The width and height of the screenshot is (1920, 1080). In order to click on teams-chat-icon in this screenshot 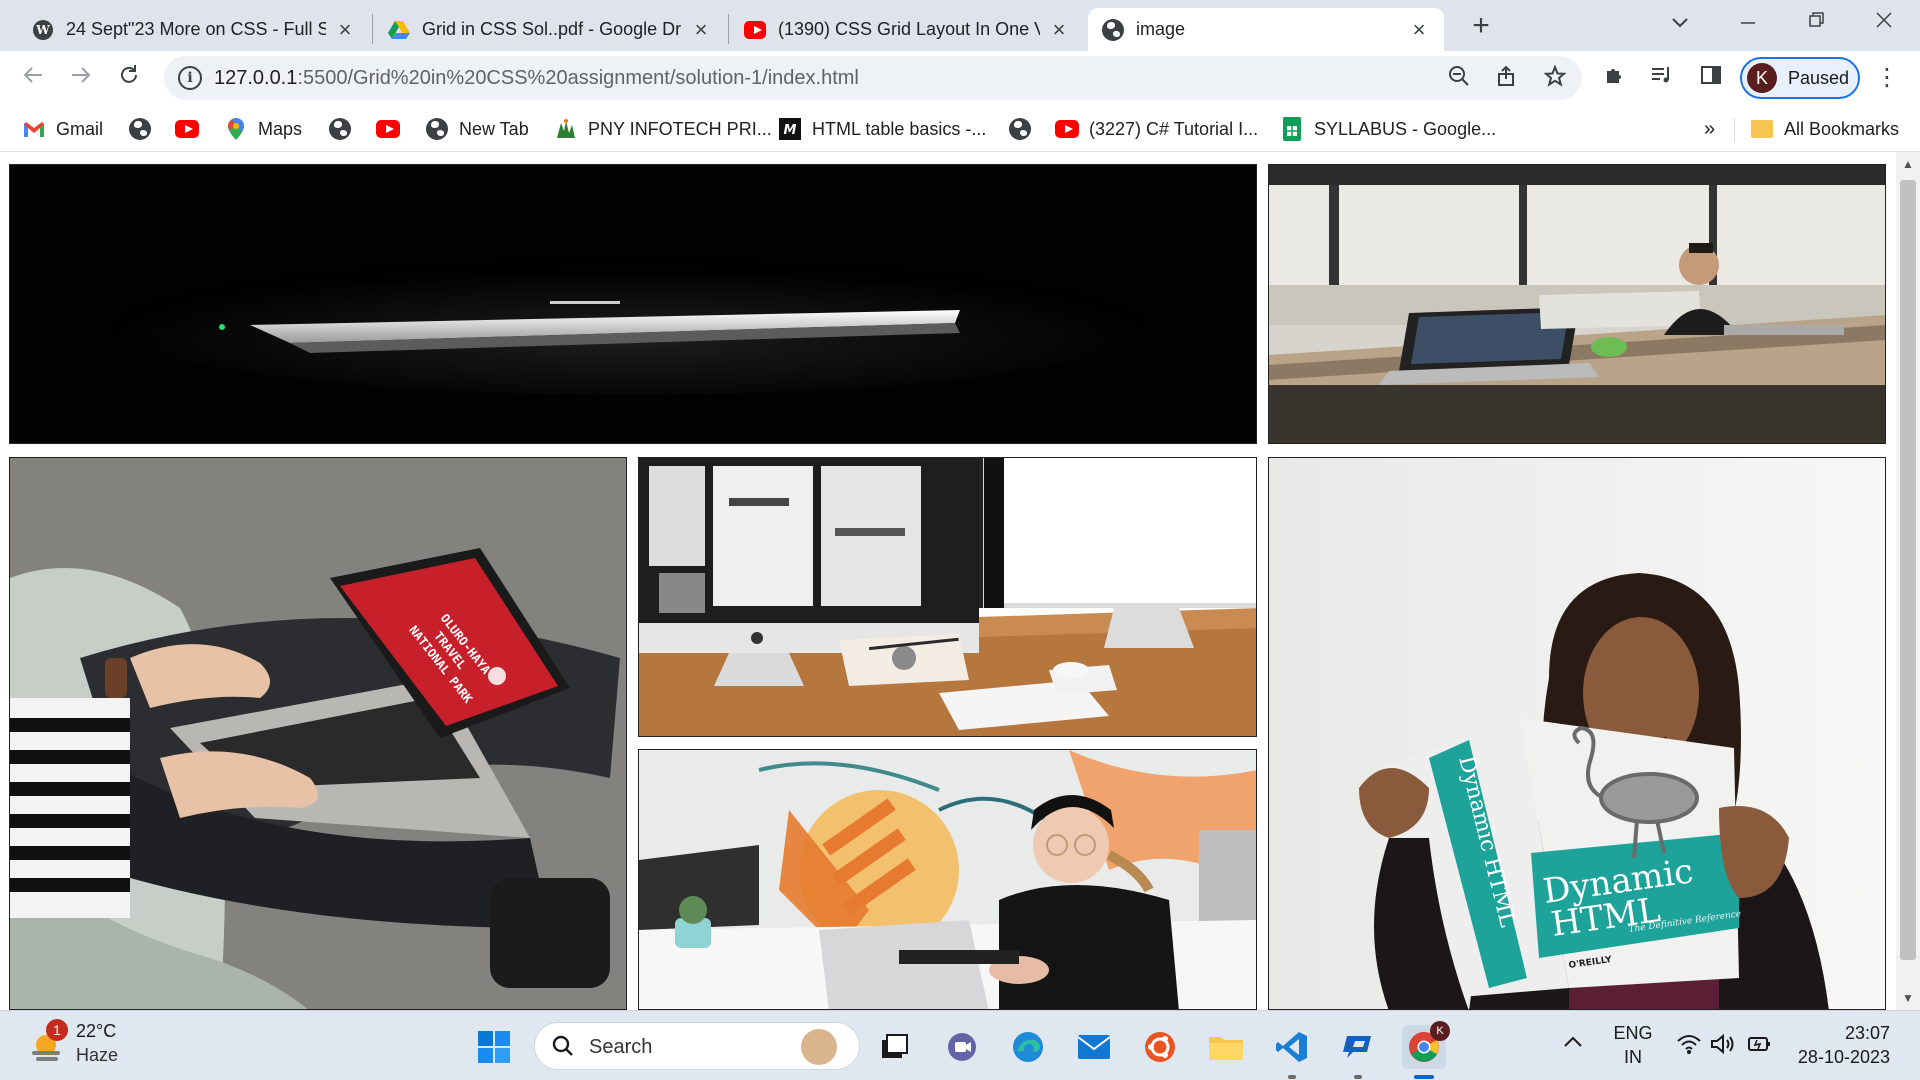, I will do `click(962, 1047)`.